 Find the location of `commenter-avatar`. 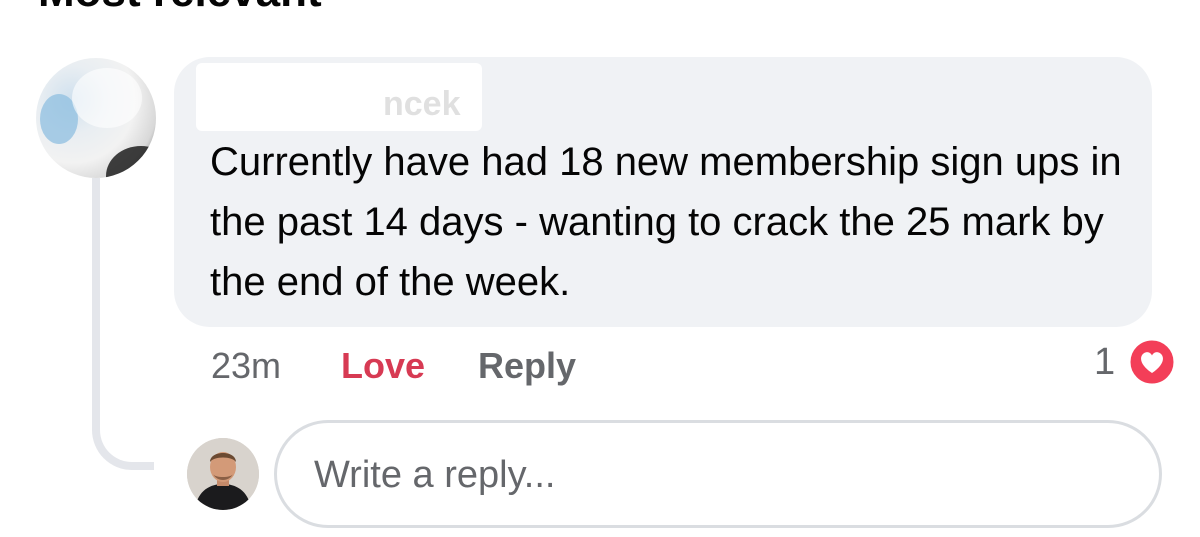

commenter-avatar is located at coordinates (96, 118).